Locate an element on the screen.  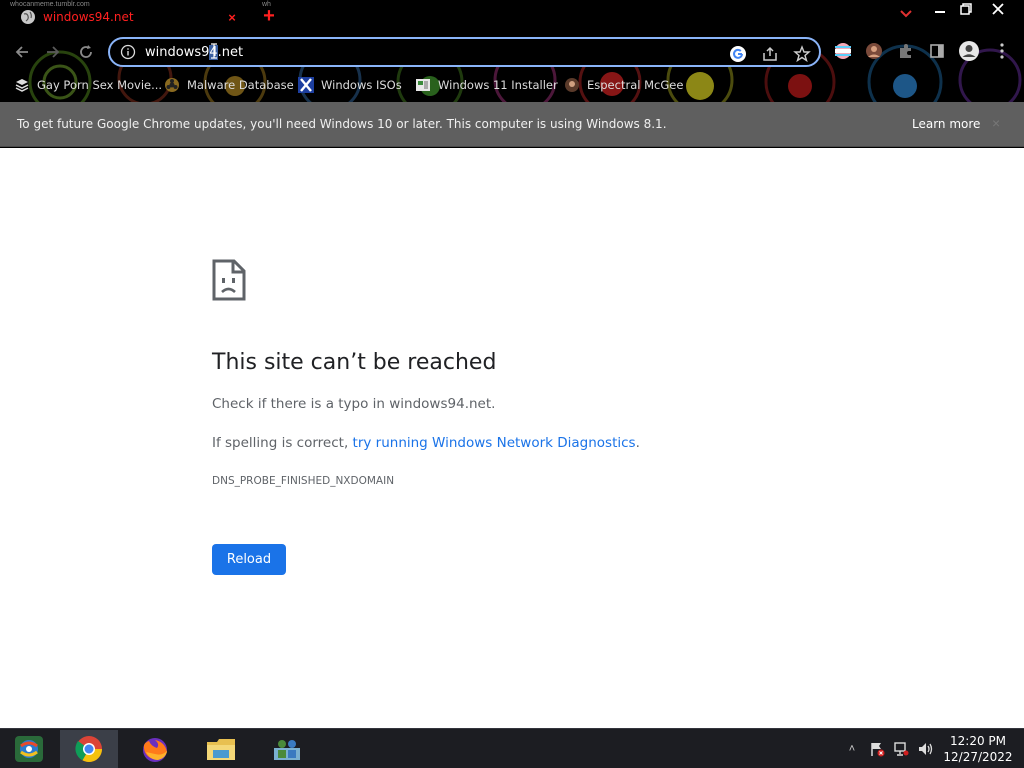
diagnostics-suffix: . is located at coordinates (637, 443).